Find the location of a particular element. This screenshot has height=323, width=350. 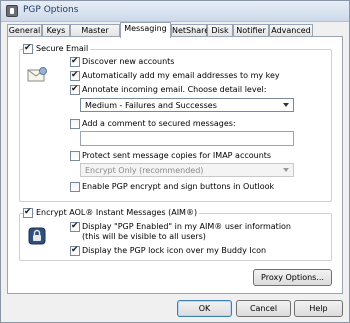

add-comment-checkbox is located at coordinates (75, 124).